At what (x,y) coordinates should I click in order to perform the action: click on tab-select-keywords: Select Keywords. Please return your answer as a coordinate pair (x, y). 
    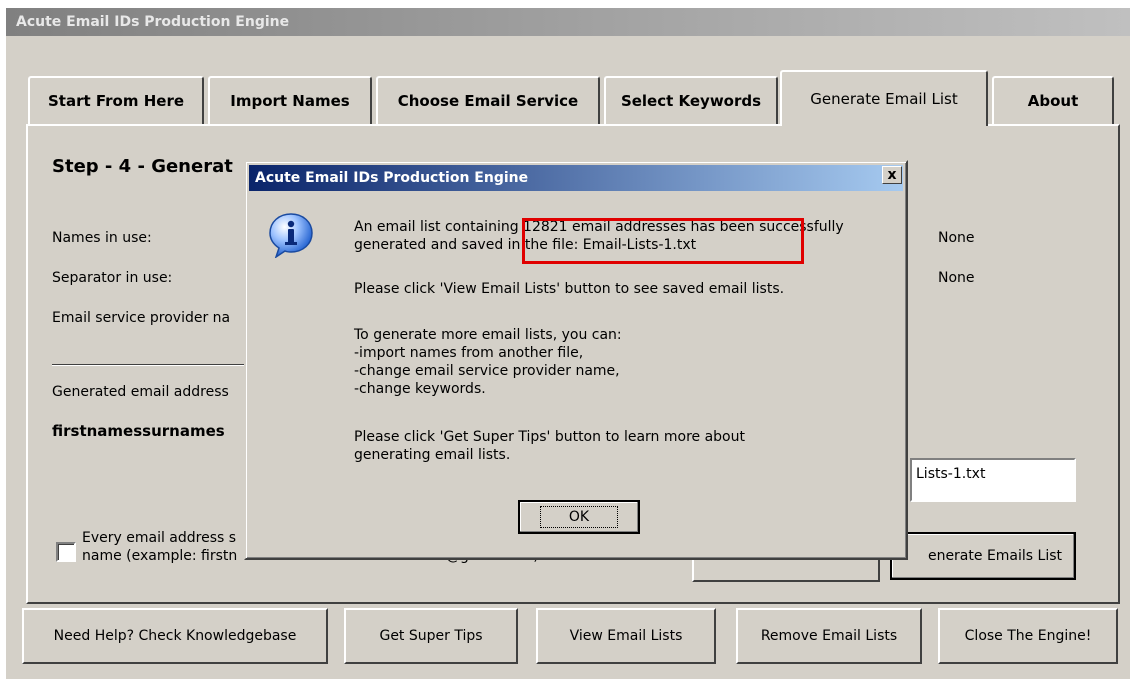
    Looking at the image, I should click on (691, 100).